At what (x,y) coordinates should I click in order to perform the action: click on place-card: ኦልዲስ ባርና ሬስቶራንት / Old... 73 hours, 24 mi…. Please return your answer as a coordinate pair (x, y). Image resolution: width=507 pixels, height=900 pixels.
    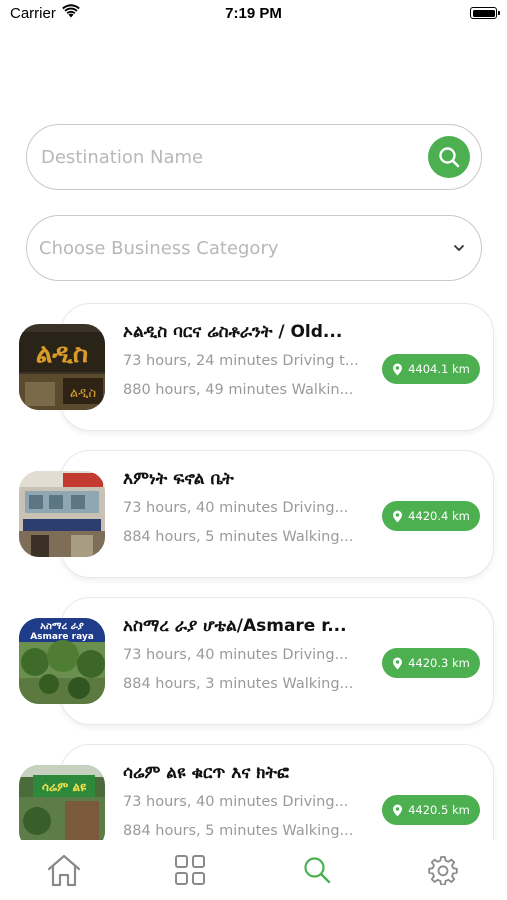
    Looking at the image, I should click on (277, 367).